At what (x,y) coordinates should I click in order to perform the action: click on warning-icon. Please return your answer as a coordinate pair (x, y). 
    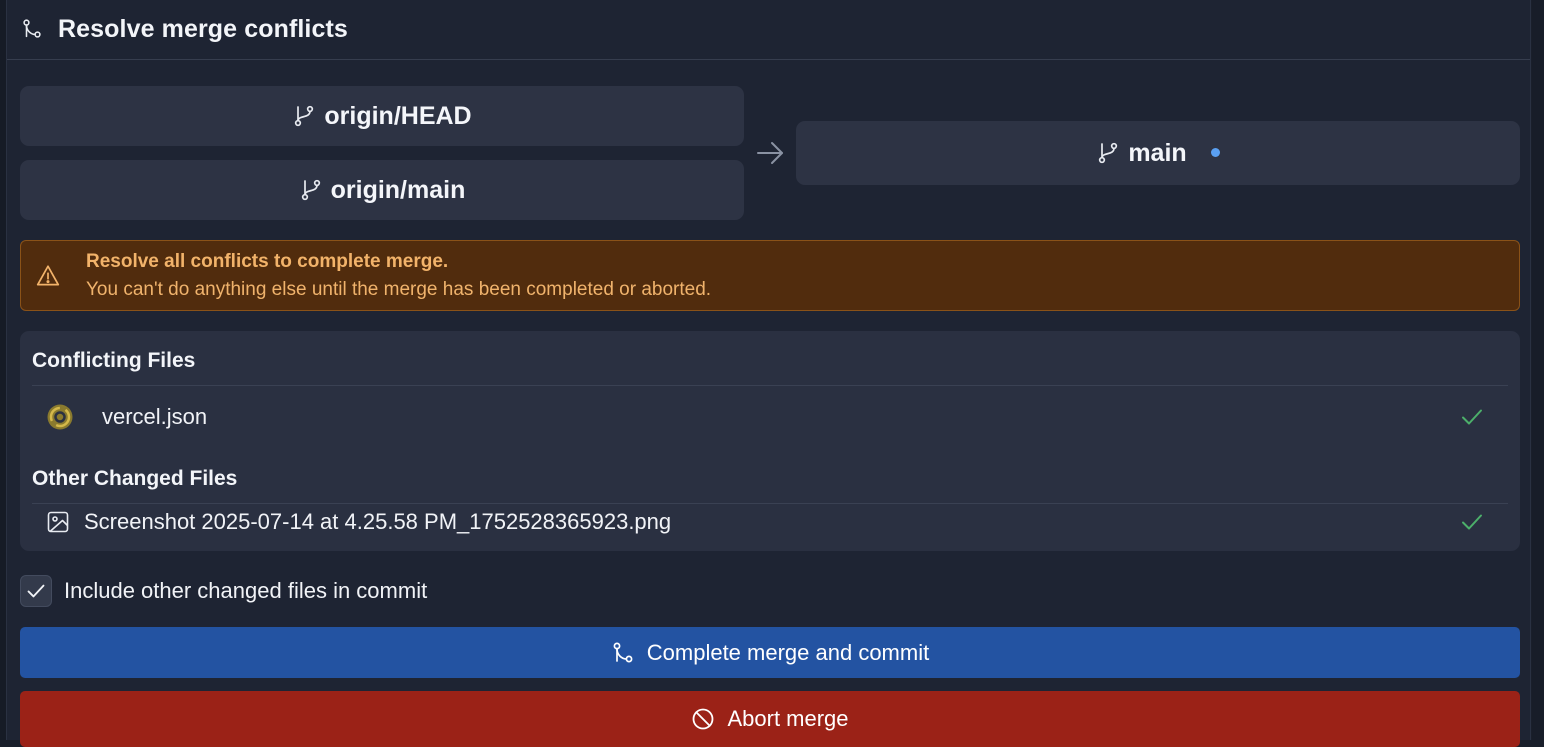
    Looking at the image, I should click on (48, 275).